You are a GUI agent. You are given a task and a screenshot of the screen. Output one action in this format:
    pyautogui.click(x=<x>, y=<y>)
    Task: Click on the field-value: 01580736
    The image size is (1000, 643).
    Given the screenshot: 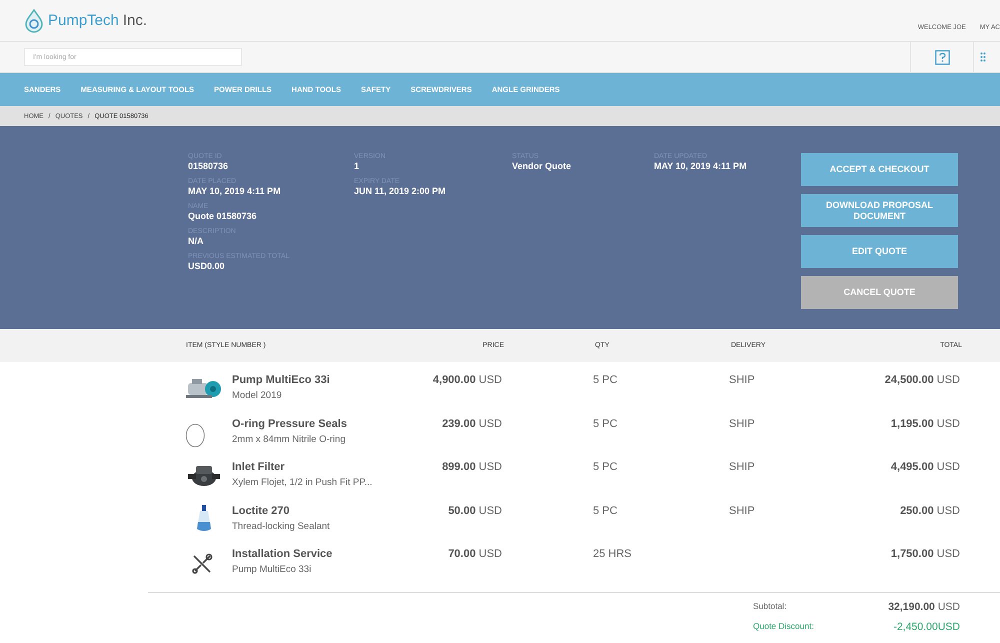 What is the action you would take?
    pyautogui.click(x=209, y=166)
    